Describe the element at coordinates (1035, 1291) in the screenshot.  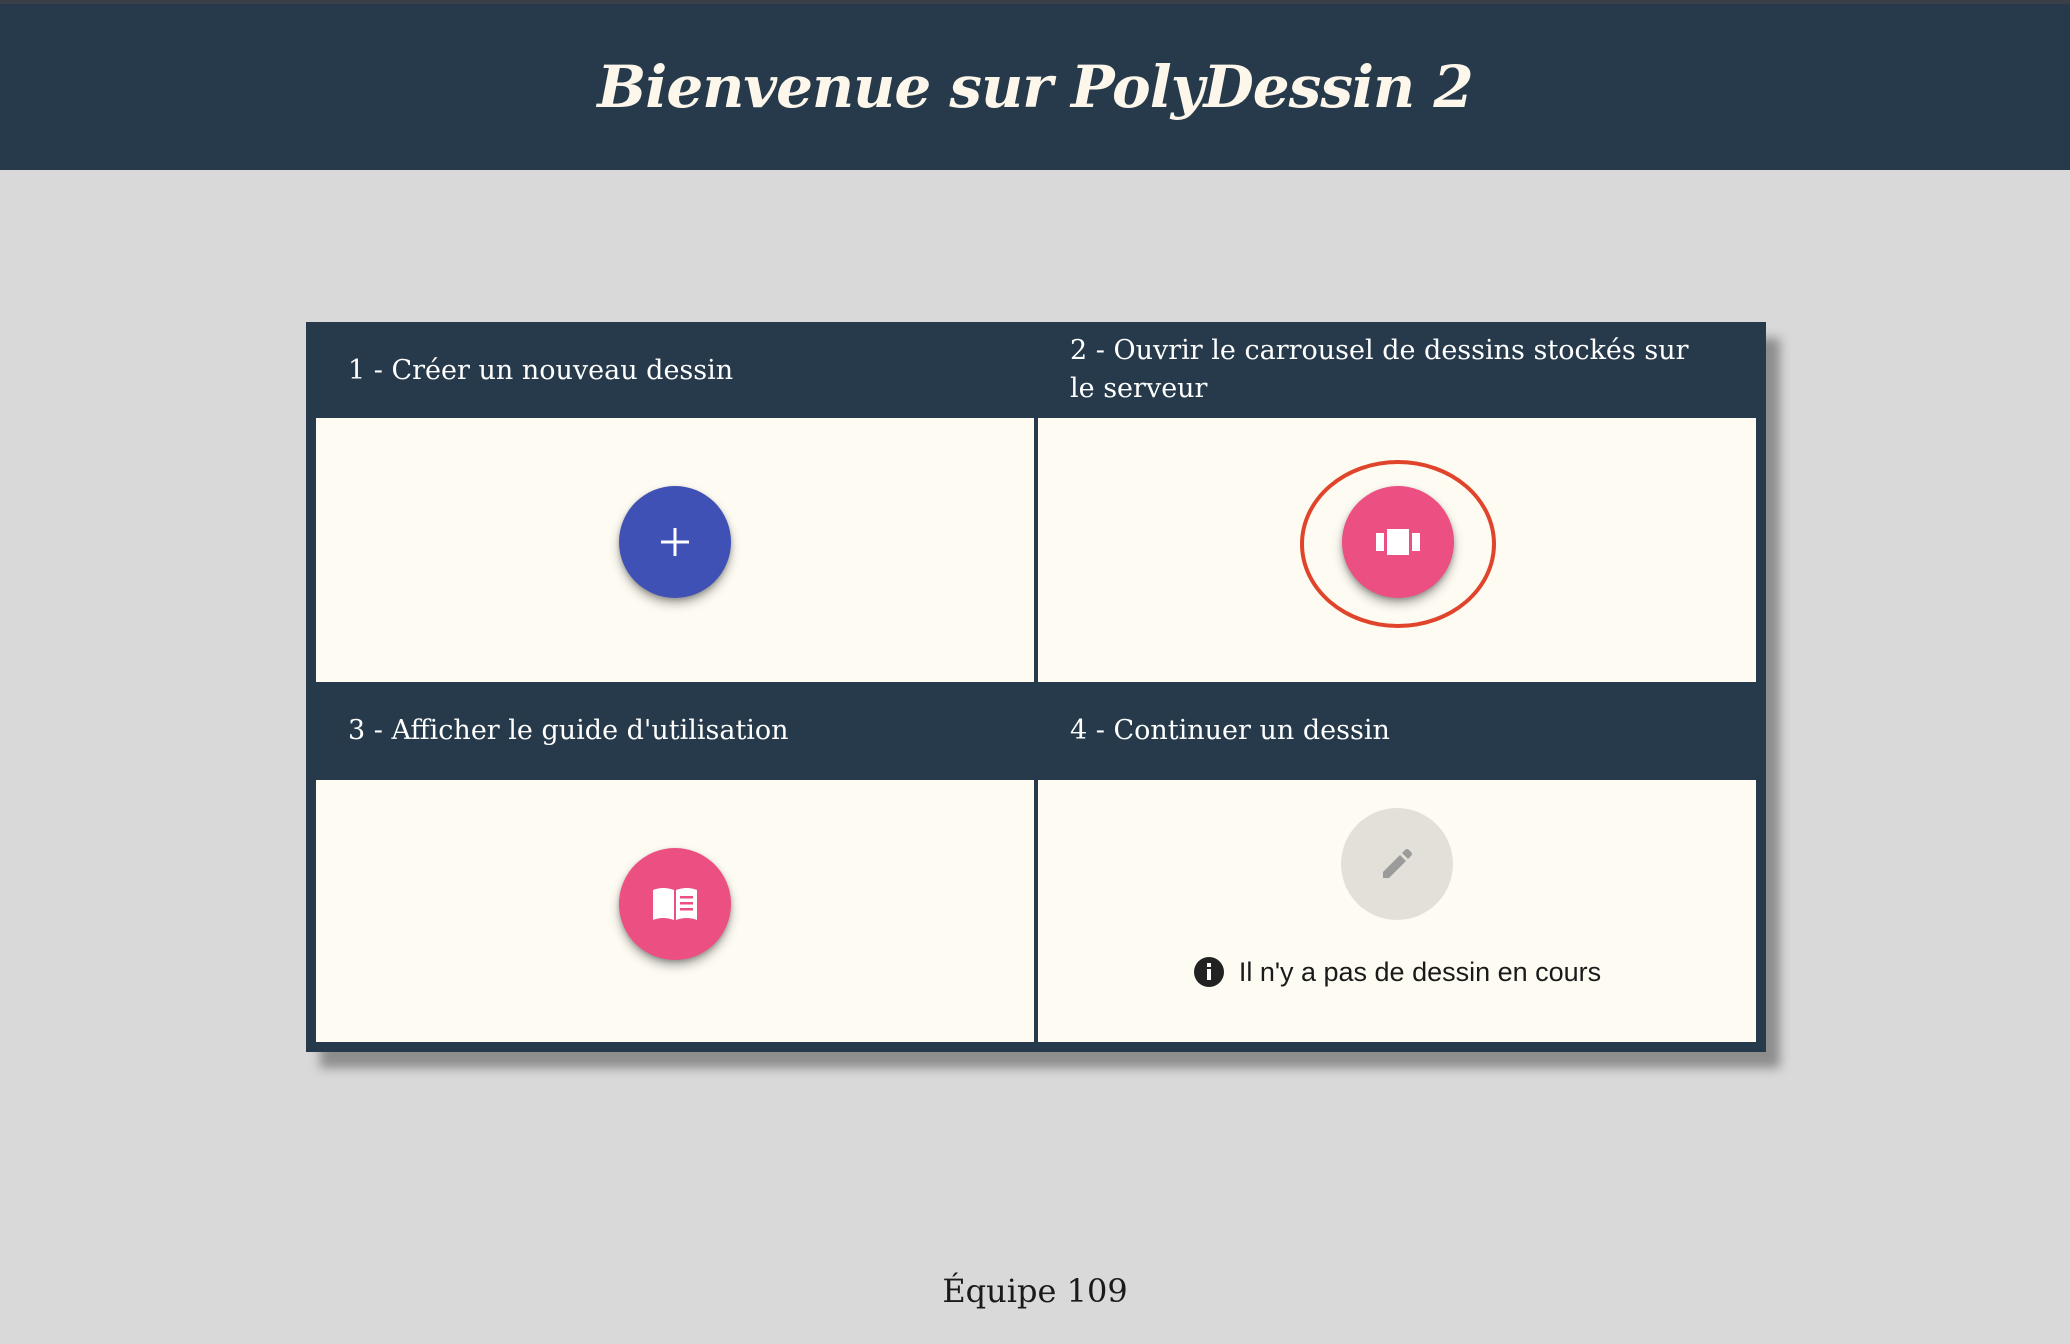
I see `footer-team: Équipe 109` at that location.